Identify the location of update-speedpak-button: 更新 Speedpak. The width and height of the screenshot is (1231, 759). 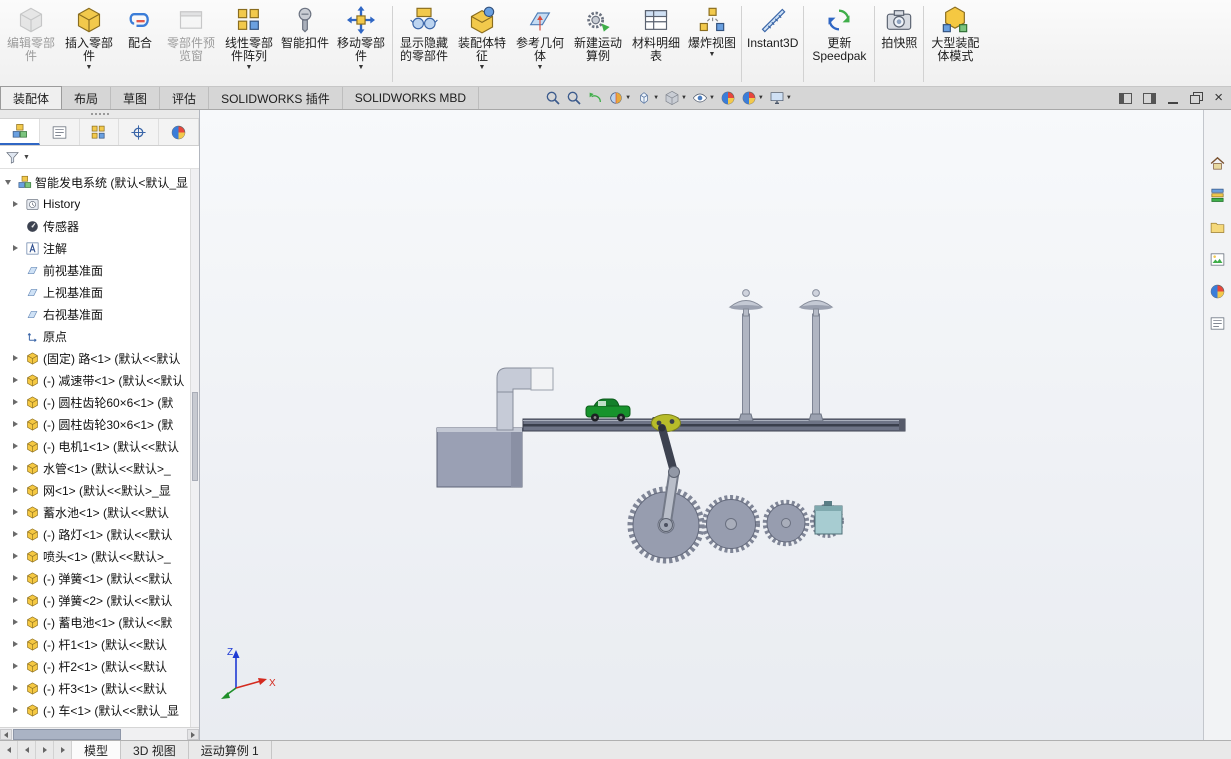
(839, 33).